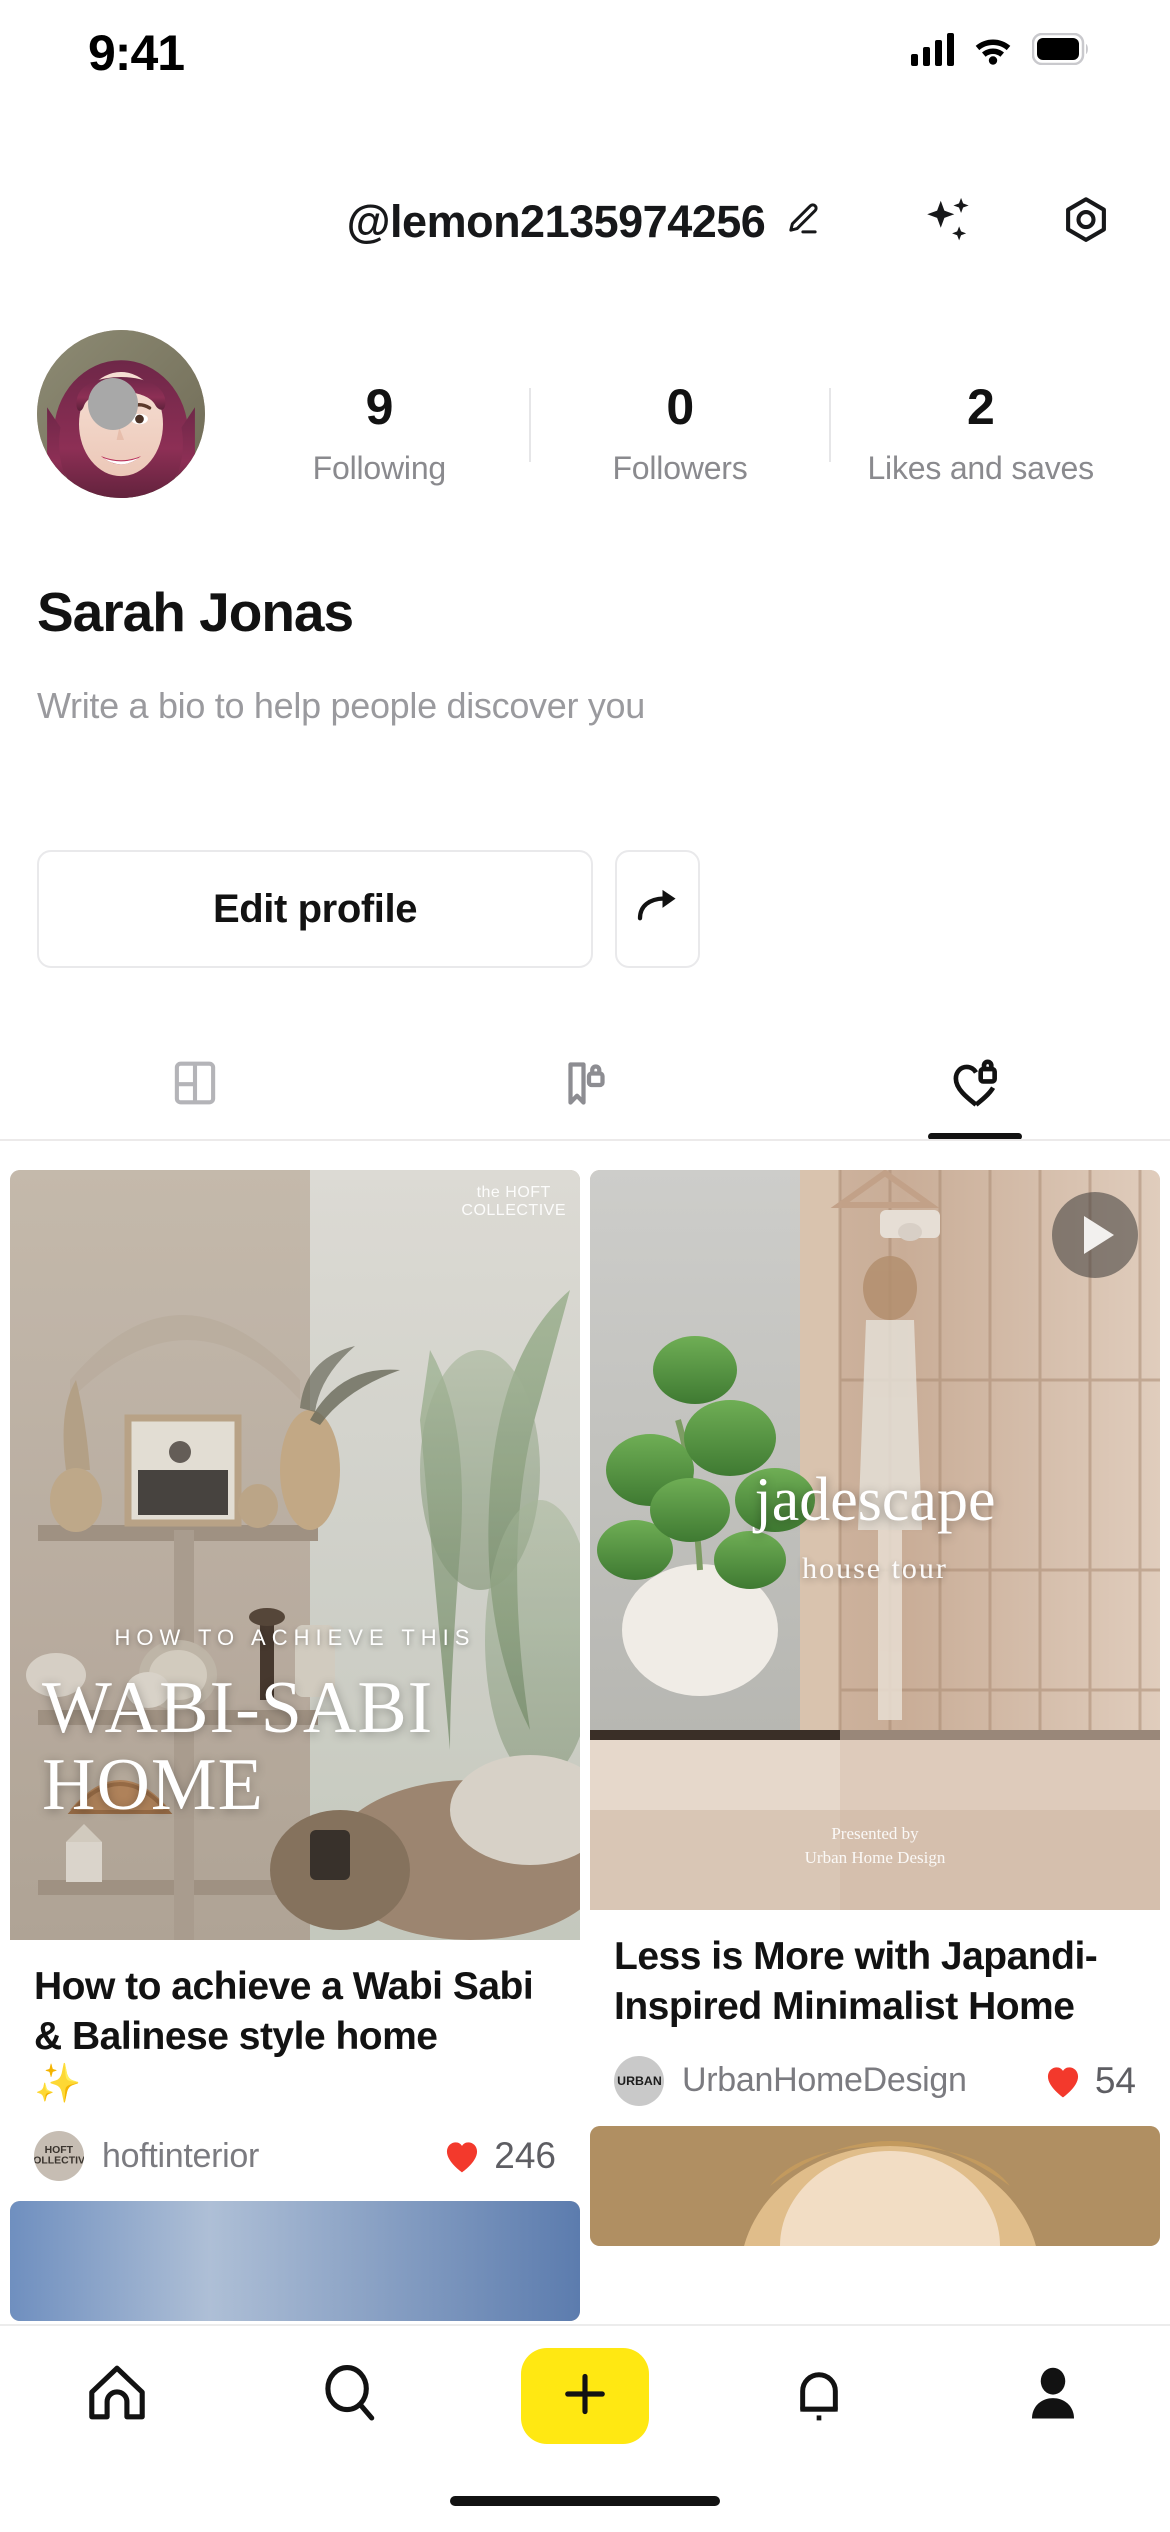 The height and width of the screenshot is (2532, 1170). What do you see at coordinates (948, 222) in the screenshot?
I see `sparkles-icon` at bounding box center [948, 222].